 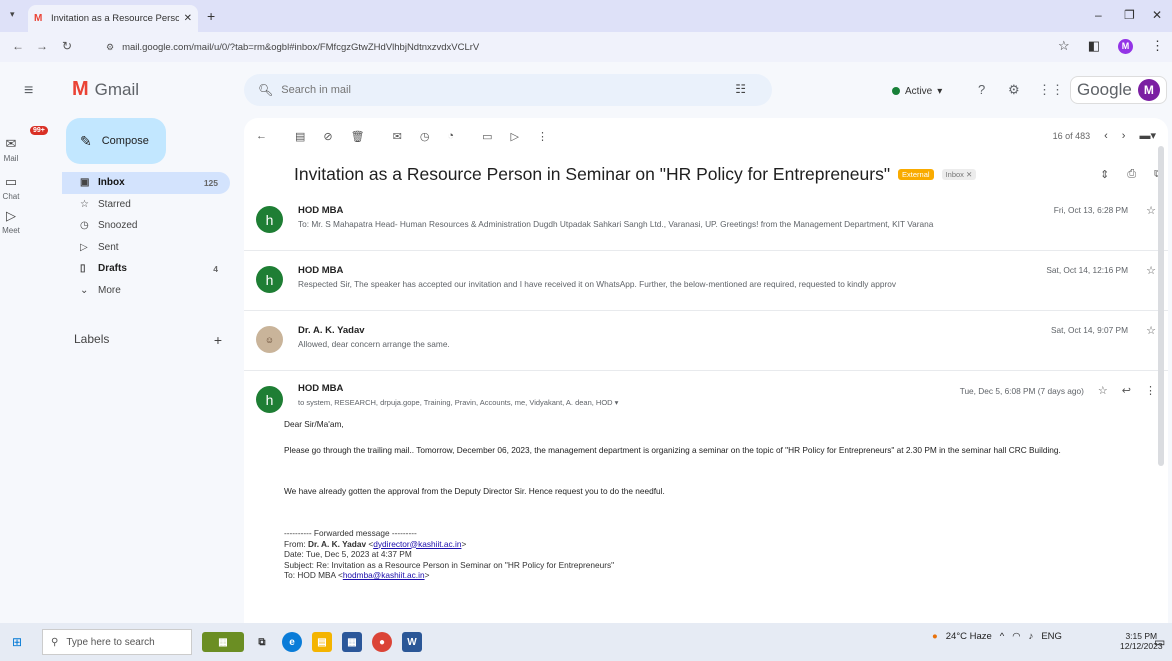 I want to click on rail-meet: ▷ Meet, so click(x=11, y=221).